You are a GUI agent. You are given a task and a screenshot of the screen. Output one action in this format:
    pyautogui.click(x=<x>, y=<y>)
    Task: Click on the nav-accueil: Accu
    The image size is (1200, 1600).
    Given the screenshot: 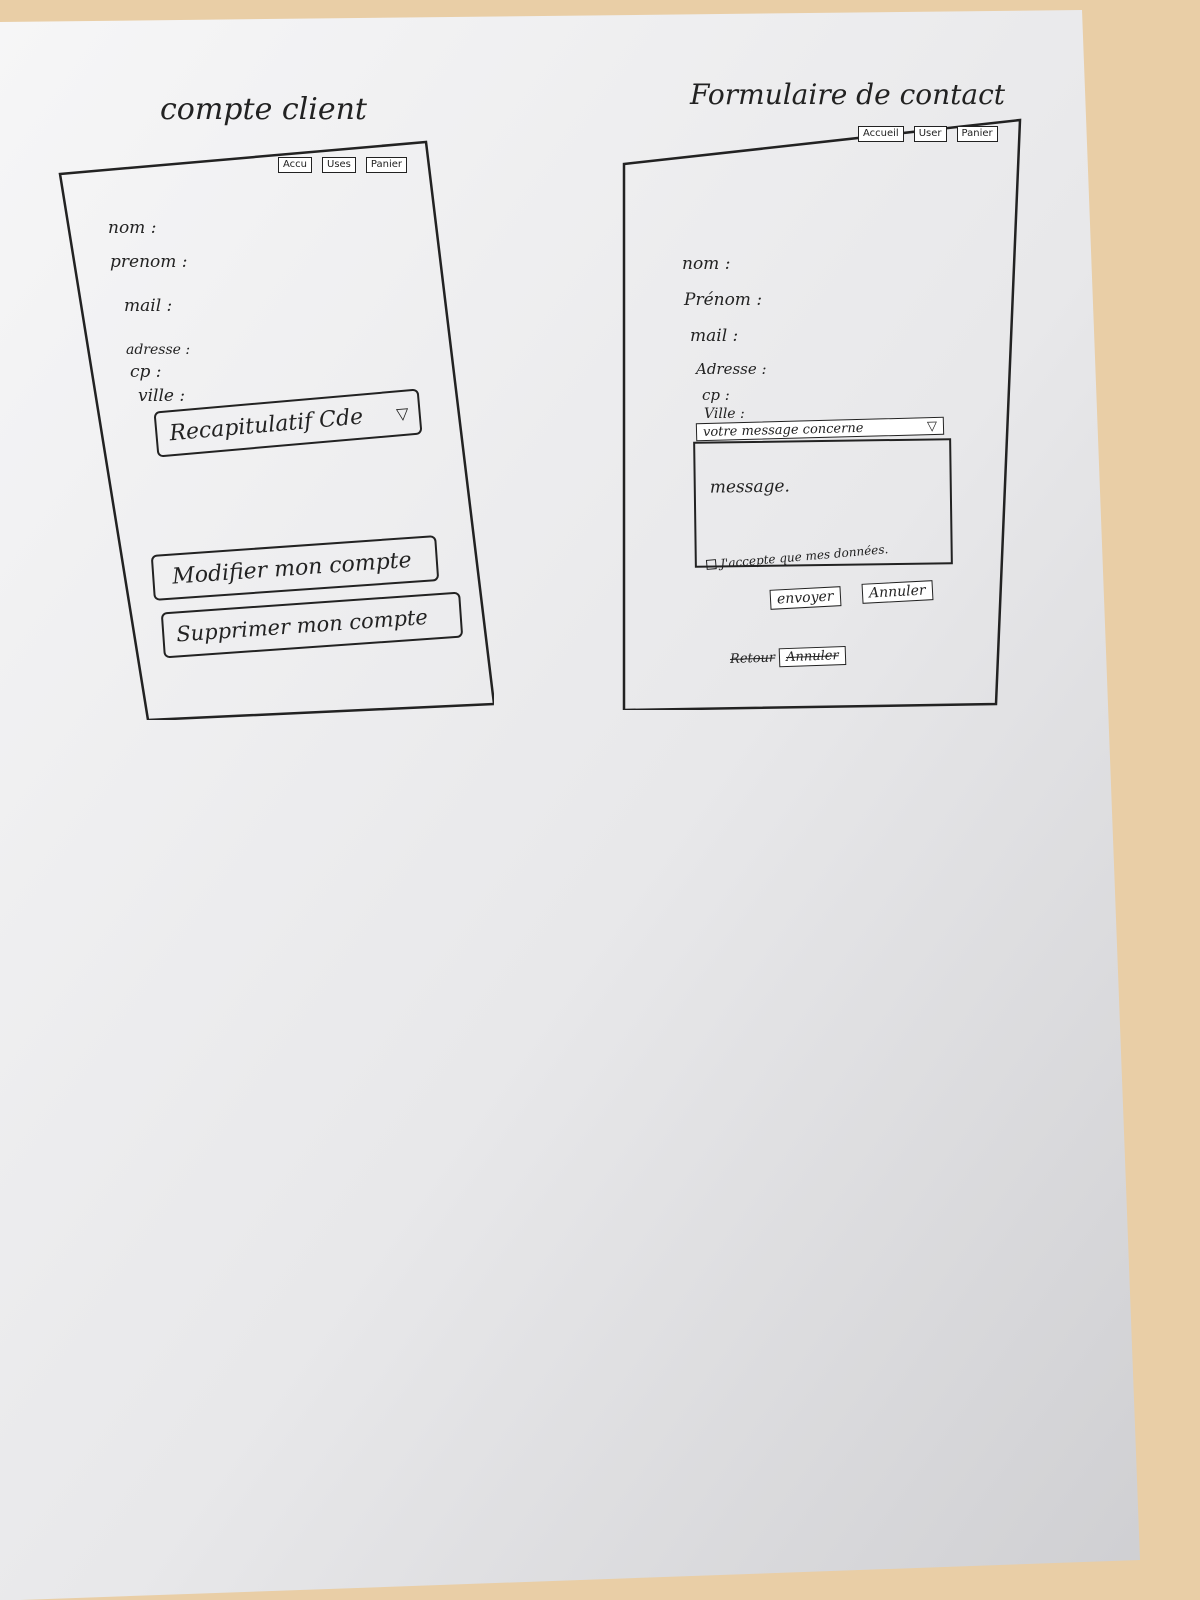 What is the action you would take?
    pyautogui.click(x=295, y=165)
    